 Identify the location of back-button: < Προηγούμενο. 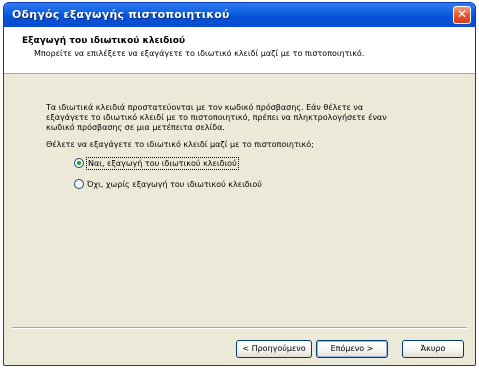
(274, 349).